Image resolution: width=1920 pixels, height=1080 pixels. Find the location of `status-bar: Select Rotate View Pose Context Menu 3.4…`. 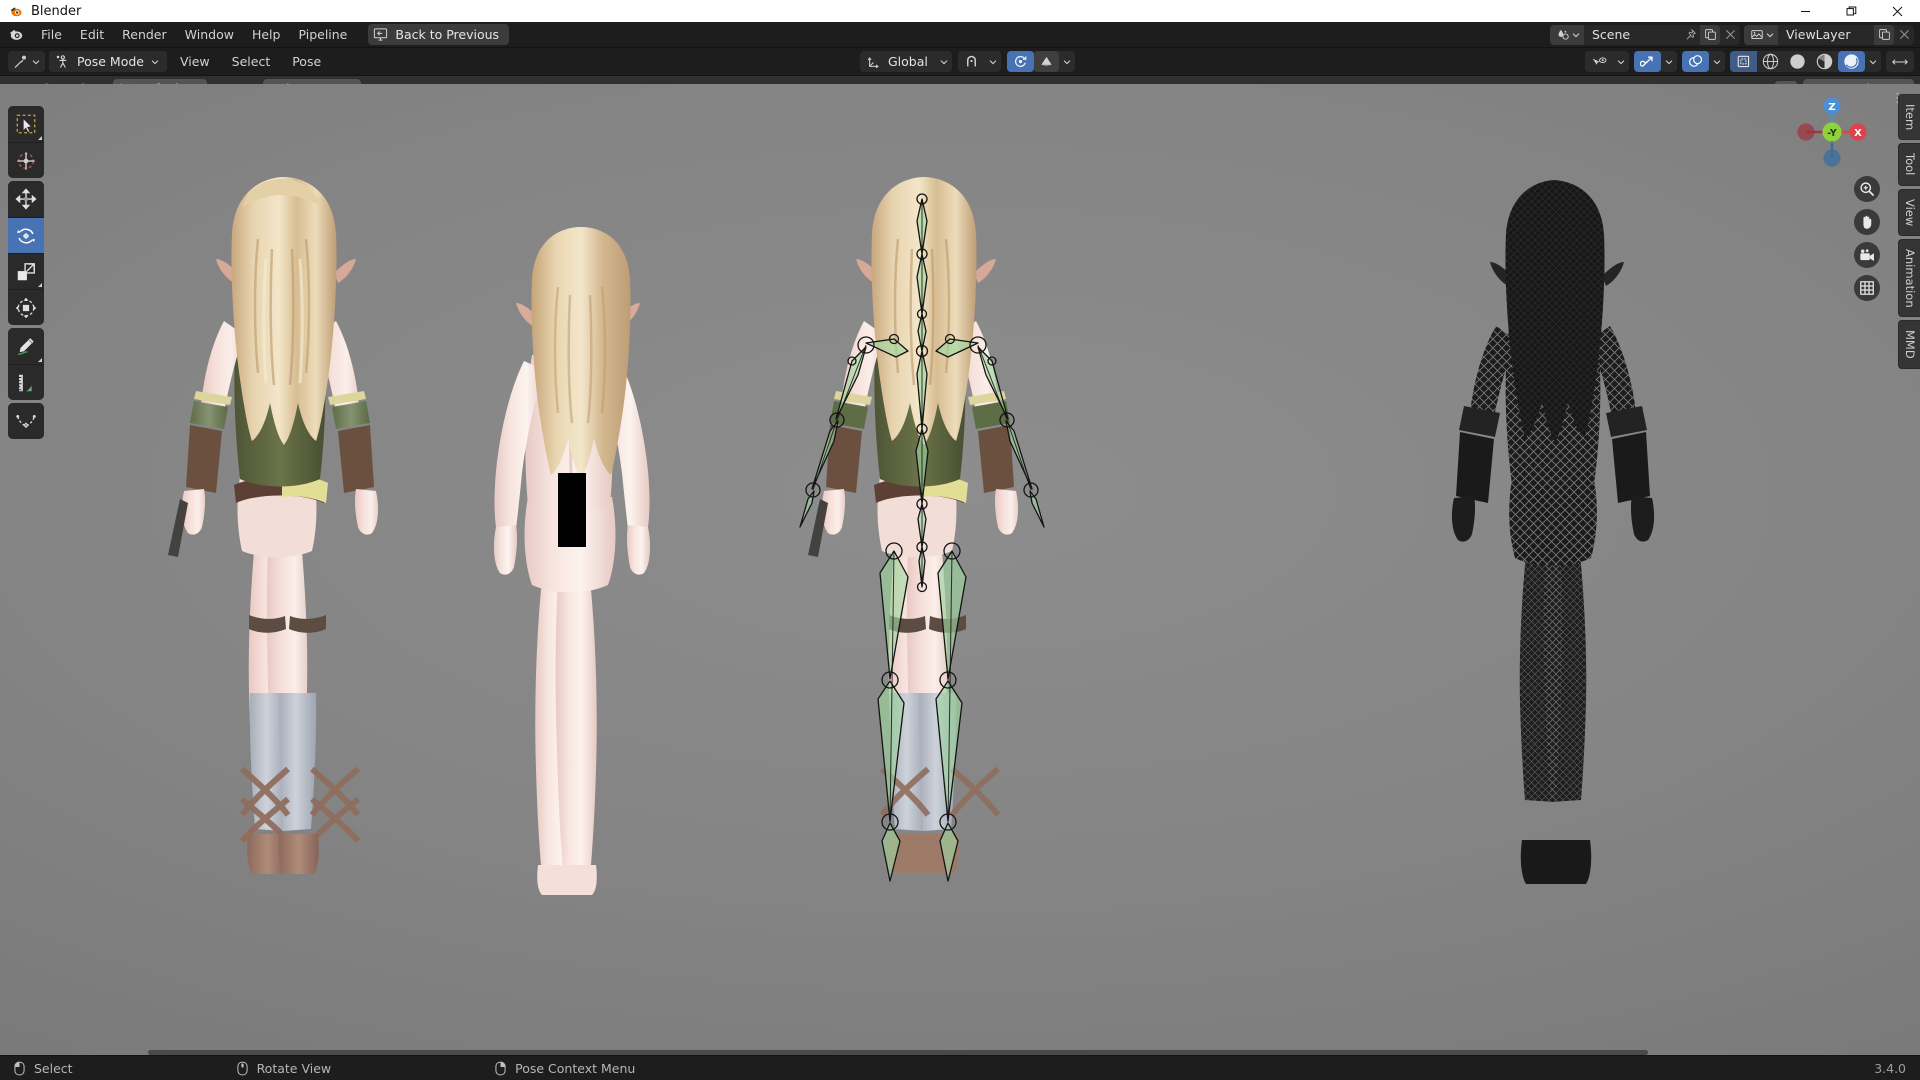

status-bar: Select Rotate View Pose Context Menu 3.4… is located at coordinates (960, 1067).